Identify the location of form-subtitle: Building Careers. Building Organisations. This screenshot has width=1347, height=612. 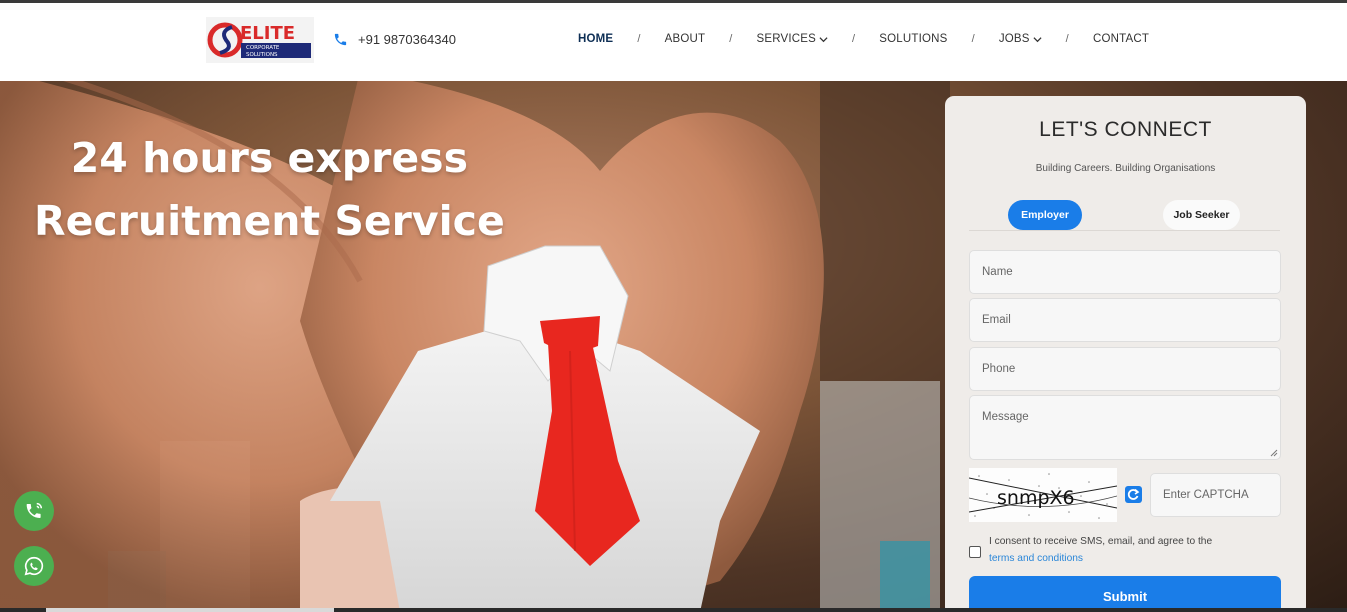
(1125, 168).